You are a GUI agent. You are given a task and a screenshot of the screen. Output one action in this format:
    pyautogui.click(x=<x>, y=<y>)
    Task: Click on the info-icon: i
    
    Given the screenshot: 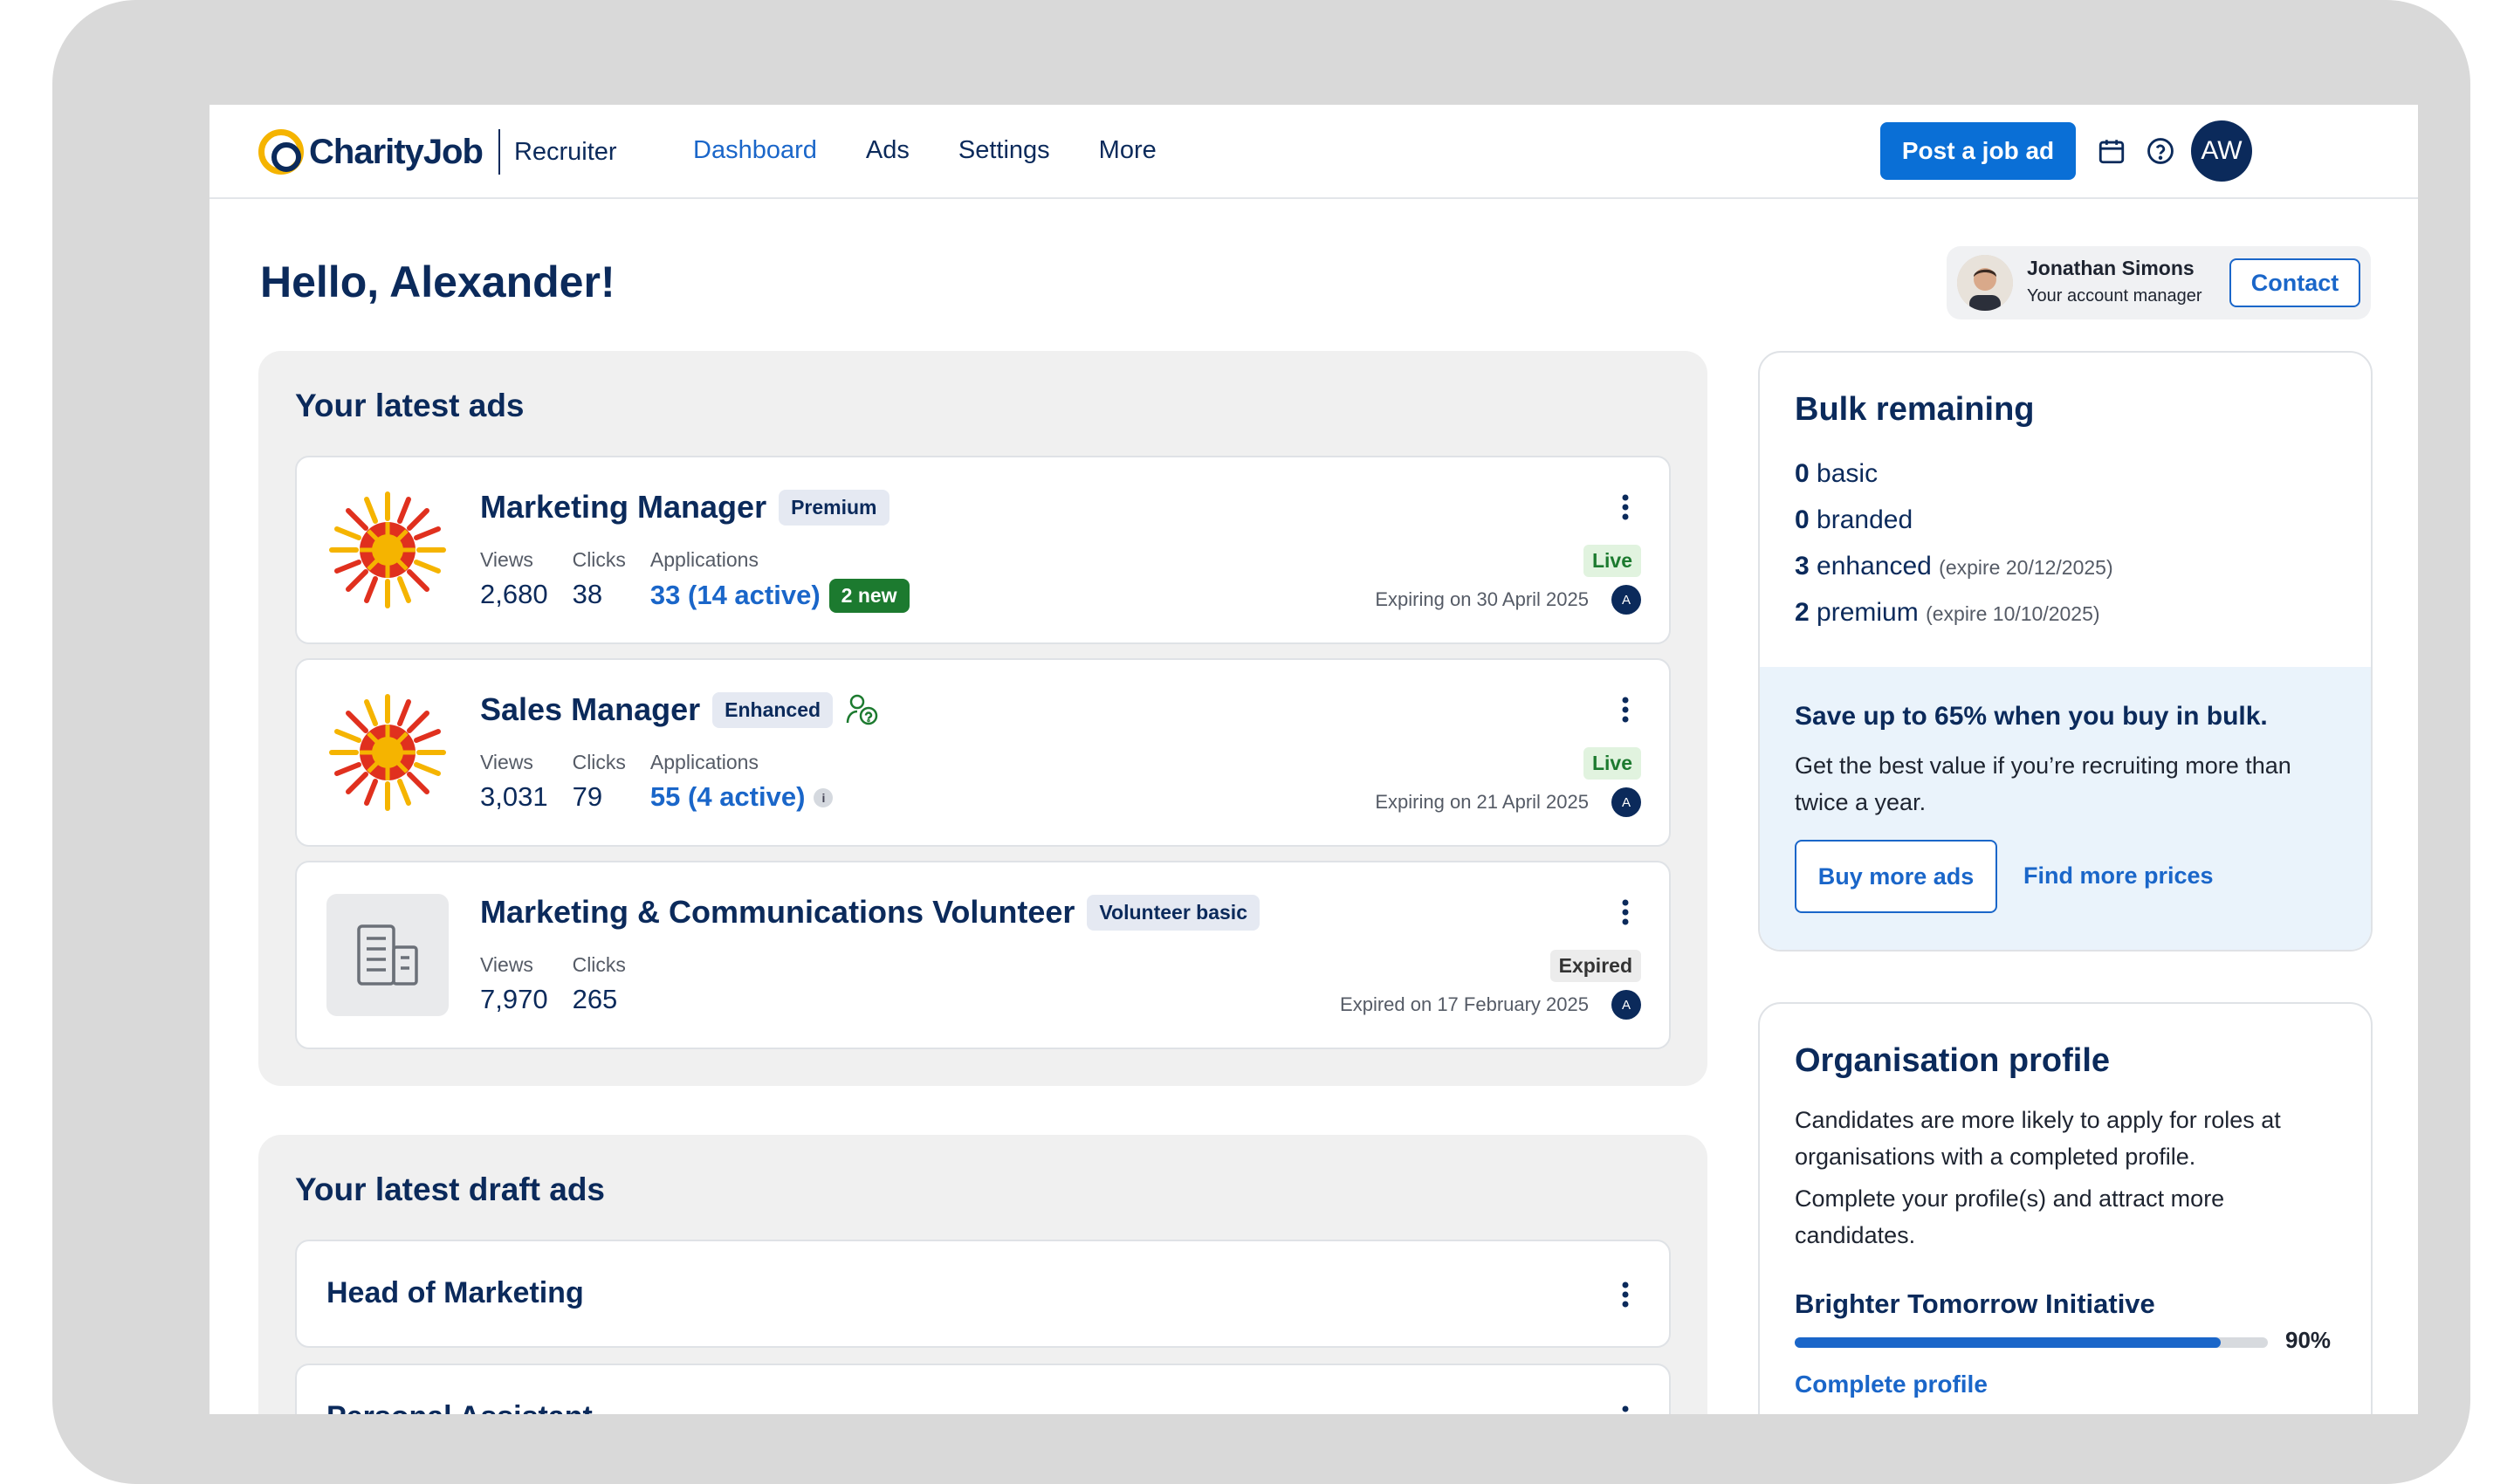 What is the action you would take?
    pyautogui.click(x=824, y=798)
    